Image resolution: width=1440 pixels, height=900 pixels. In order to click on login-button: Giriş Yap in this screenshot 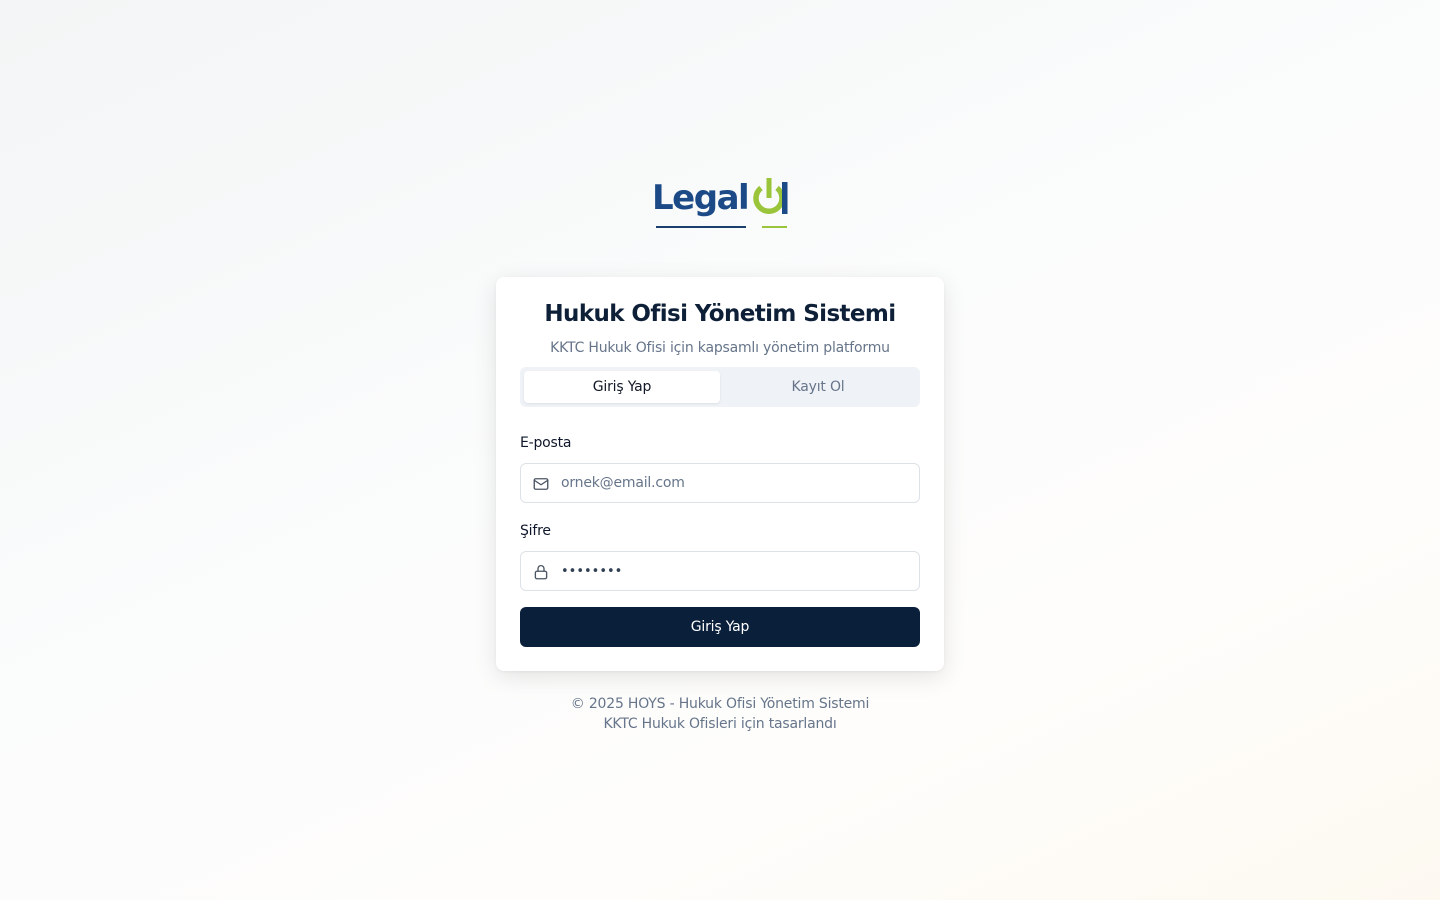, I will do `click(720, 627)`.